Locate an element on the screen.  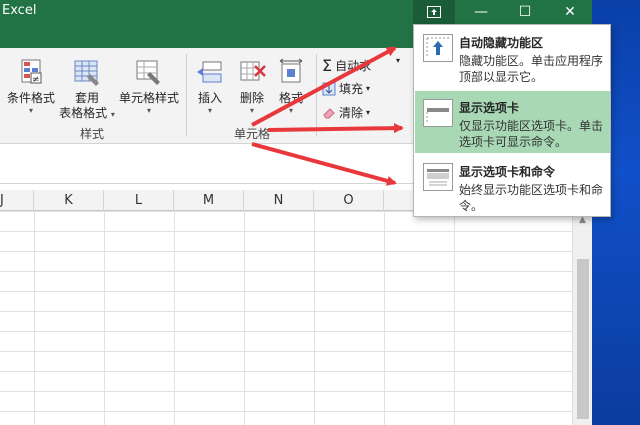
styles-group-label: 样式 is located at coordinates (92, 134).